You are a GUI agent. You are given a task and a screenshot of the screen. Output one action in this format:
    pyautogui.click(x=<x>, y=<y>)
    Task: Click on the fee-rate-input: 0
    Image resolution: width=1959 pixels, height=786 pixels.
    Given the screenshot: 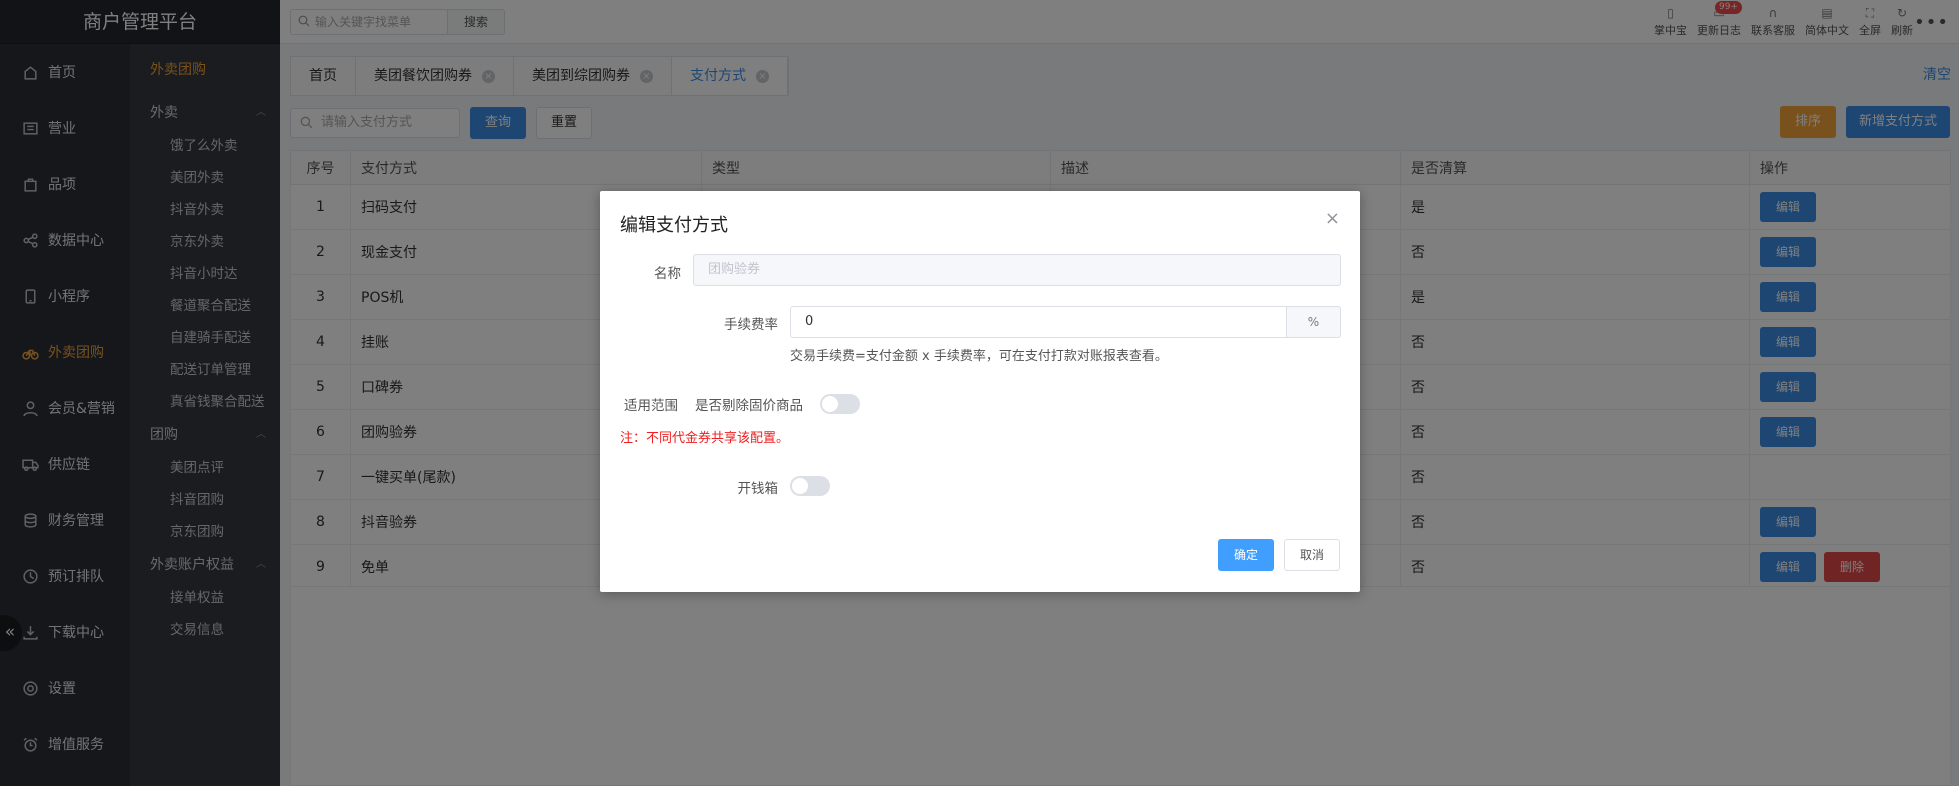 What is the action you would take?
    pyautogui.click(x=1038, y=322)
    